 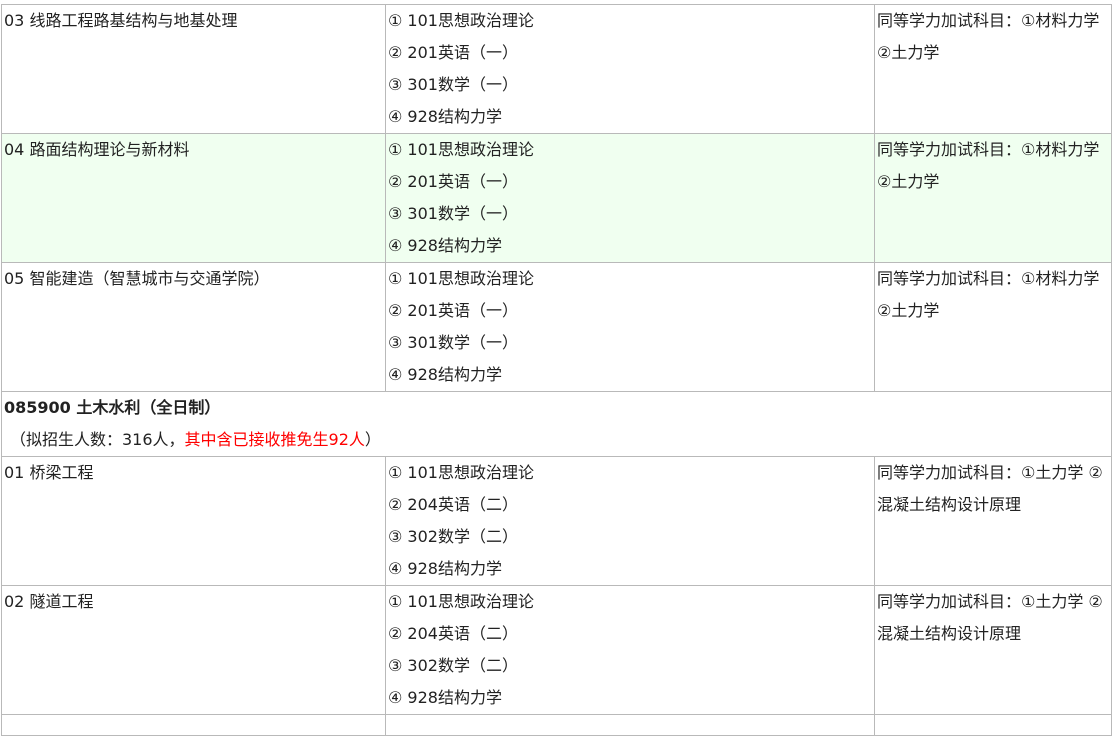 What do you see at coordinates (193, 327) in the screenshot?
I see `research-direction: 05 智能建造（智慧城市与交通学院）` at bounding box center [193, 327].